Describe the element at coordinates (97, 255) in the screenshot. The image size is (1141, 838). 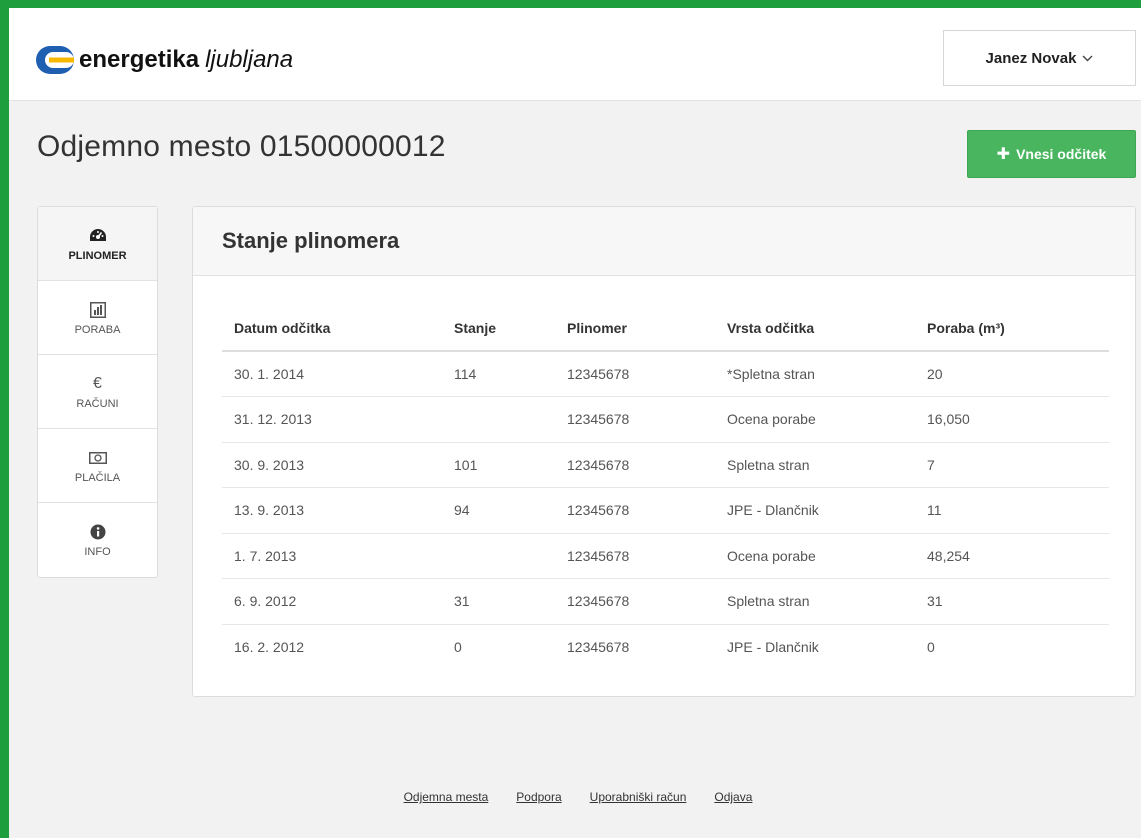
I see `sidebar-item-label: PLINOMER` at that location.